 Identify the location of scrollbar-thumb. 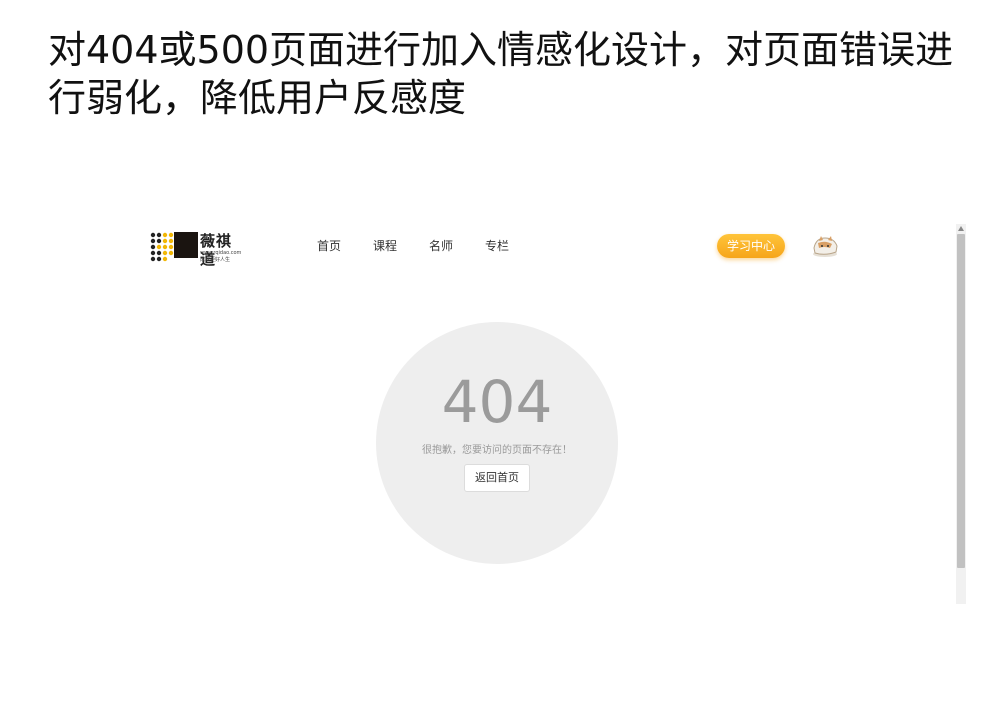
(961, 401).